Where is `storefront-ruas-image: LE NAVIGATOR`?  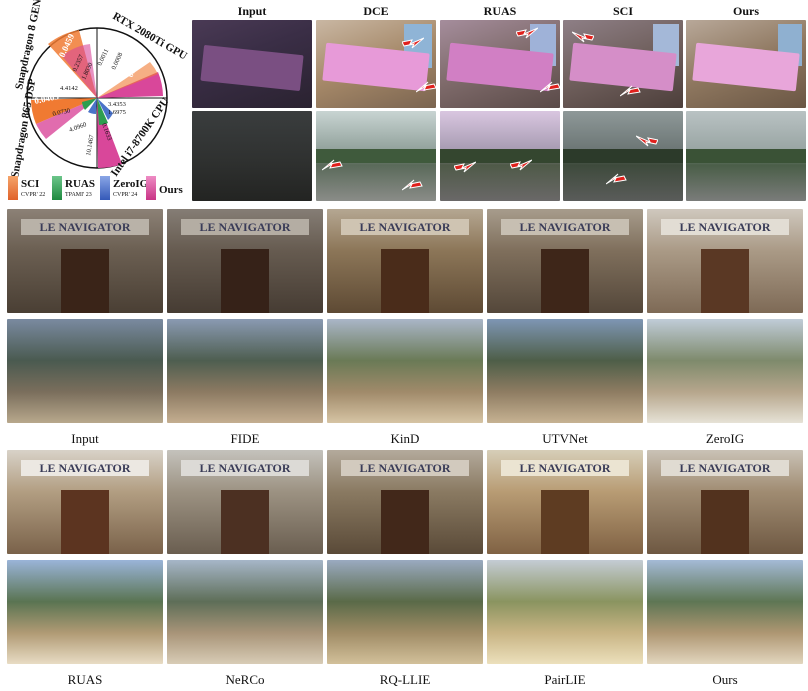
storefront-ruas-image: LE NAVIGATOR is located at coordinates (85, 502).